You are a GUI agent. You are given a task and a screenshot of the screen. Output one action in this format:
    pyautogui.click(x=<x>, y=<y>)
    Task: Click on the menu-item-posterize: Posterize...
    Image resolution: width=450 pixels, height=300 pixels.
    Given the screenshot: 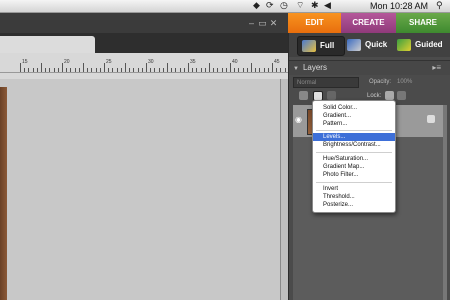 What is the action you would take?
    pyautogui.click(x=354, y=205)
    